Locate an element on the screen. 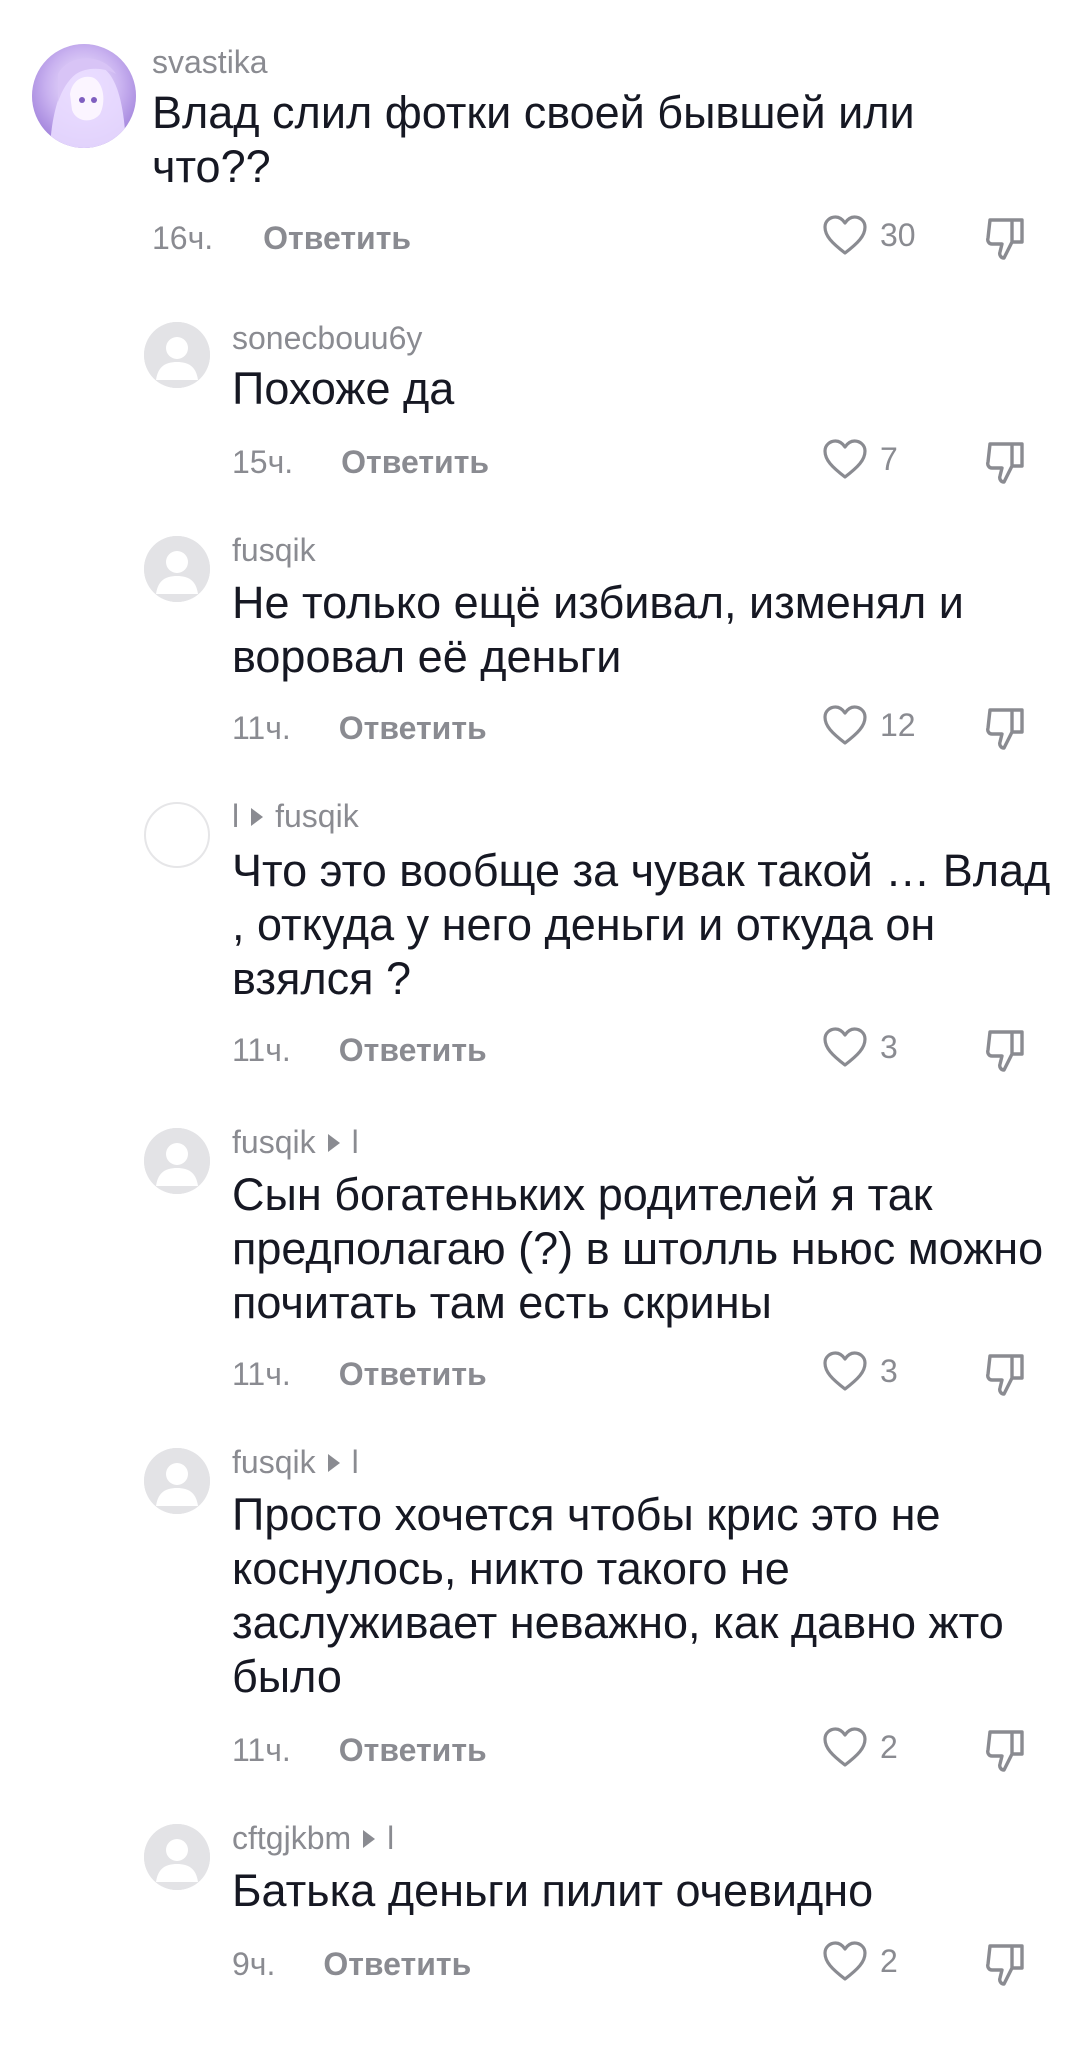 The height and width of the screenshot is (2061, 1080). comment-username-row: svastika is located at coordinates (210, 62).